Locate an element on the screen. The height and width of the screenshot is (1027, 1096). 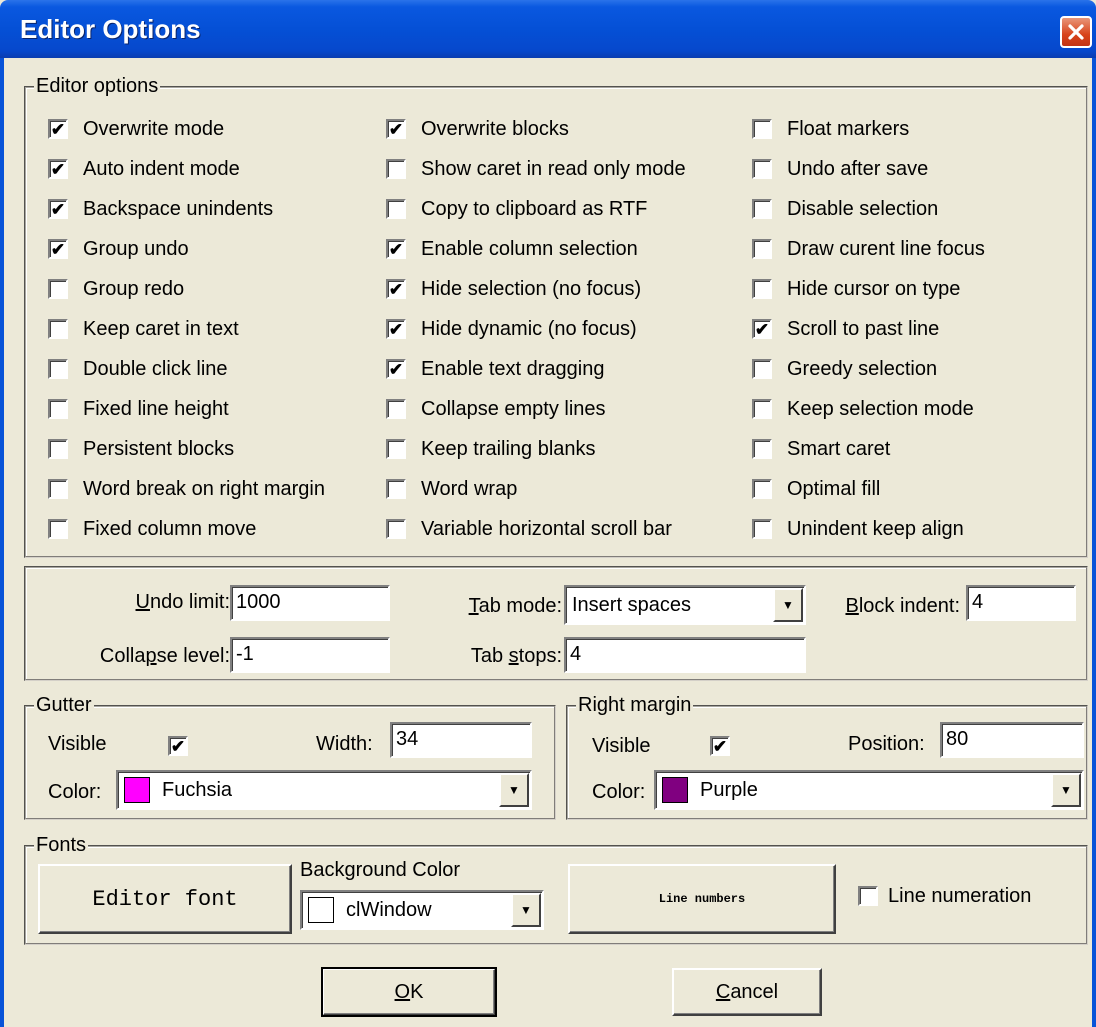
option-label: Show caret in read only mode is located at coordinates (553, 169).